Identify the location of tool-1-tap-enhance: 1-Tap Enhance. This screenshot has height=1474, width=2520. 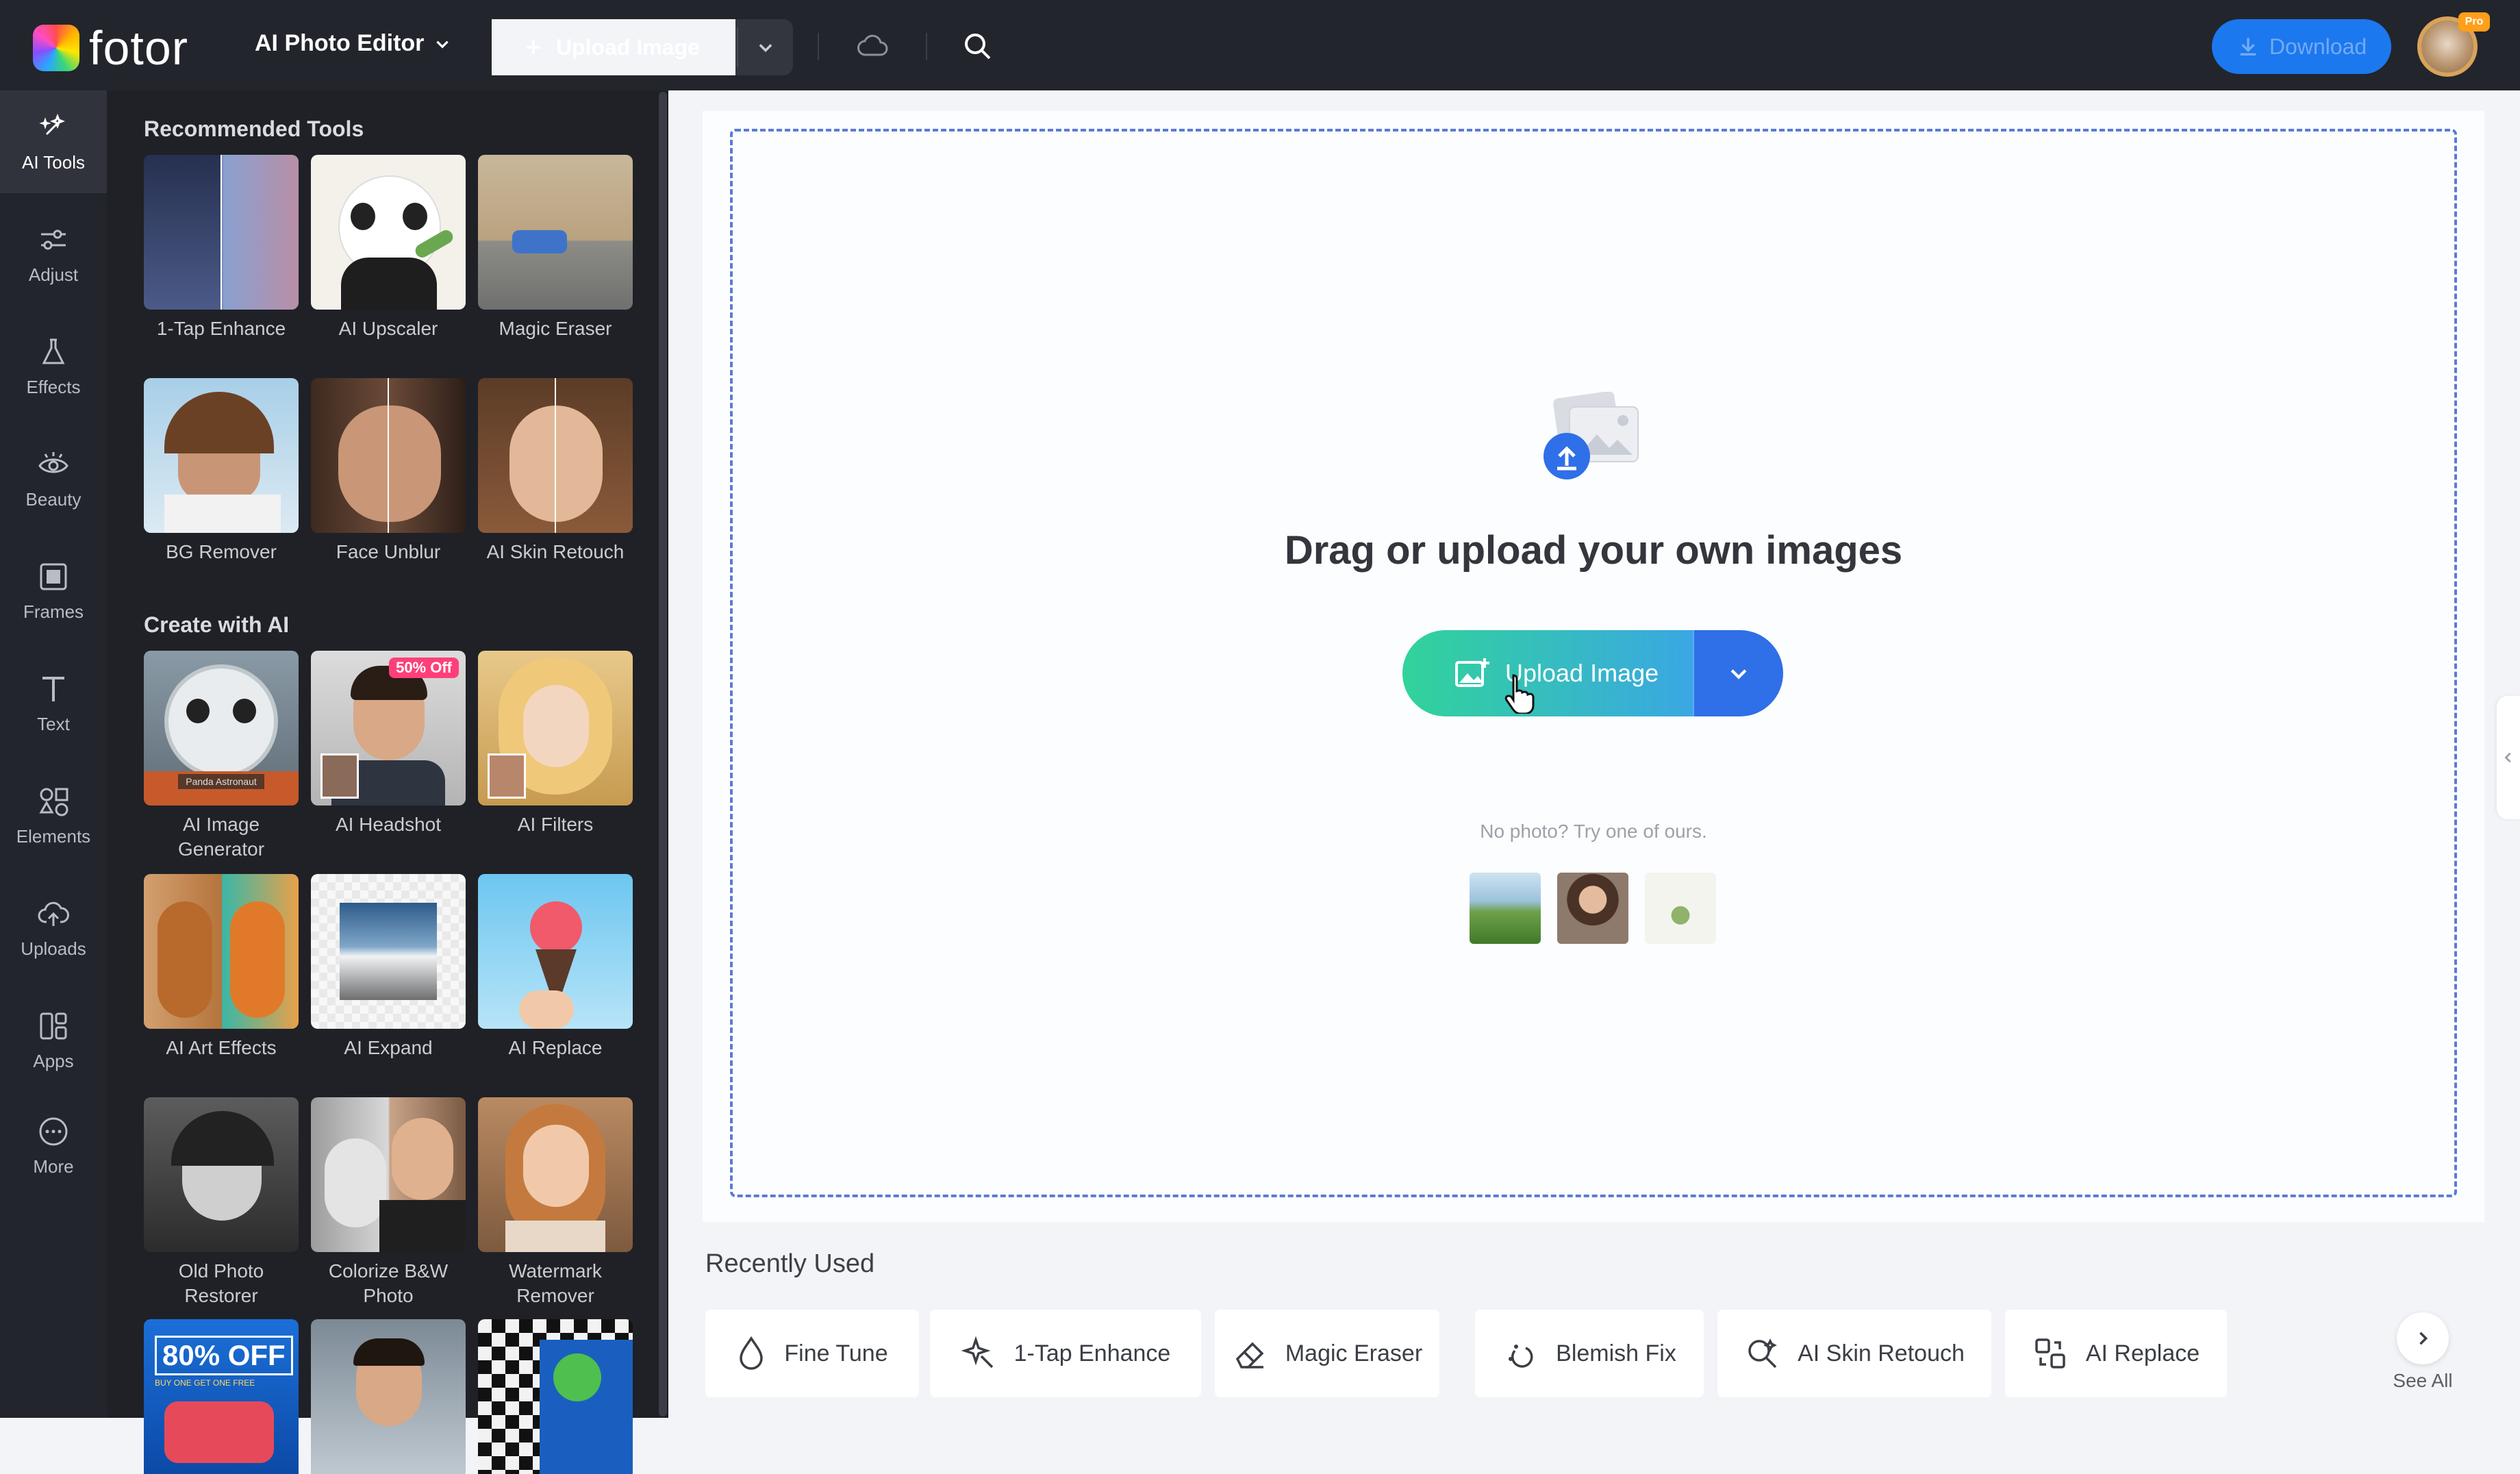
(222, 248).